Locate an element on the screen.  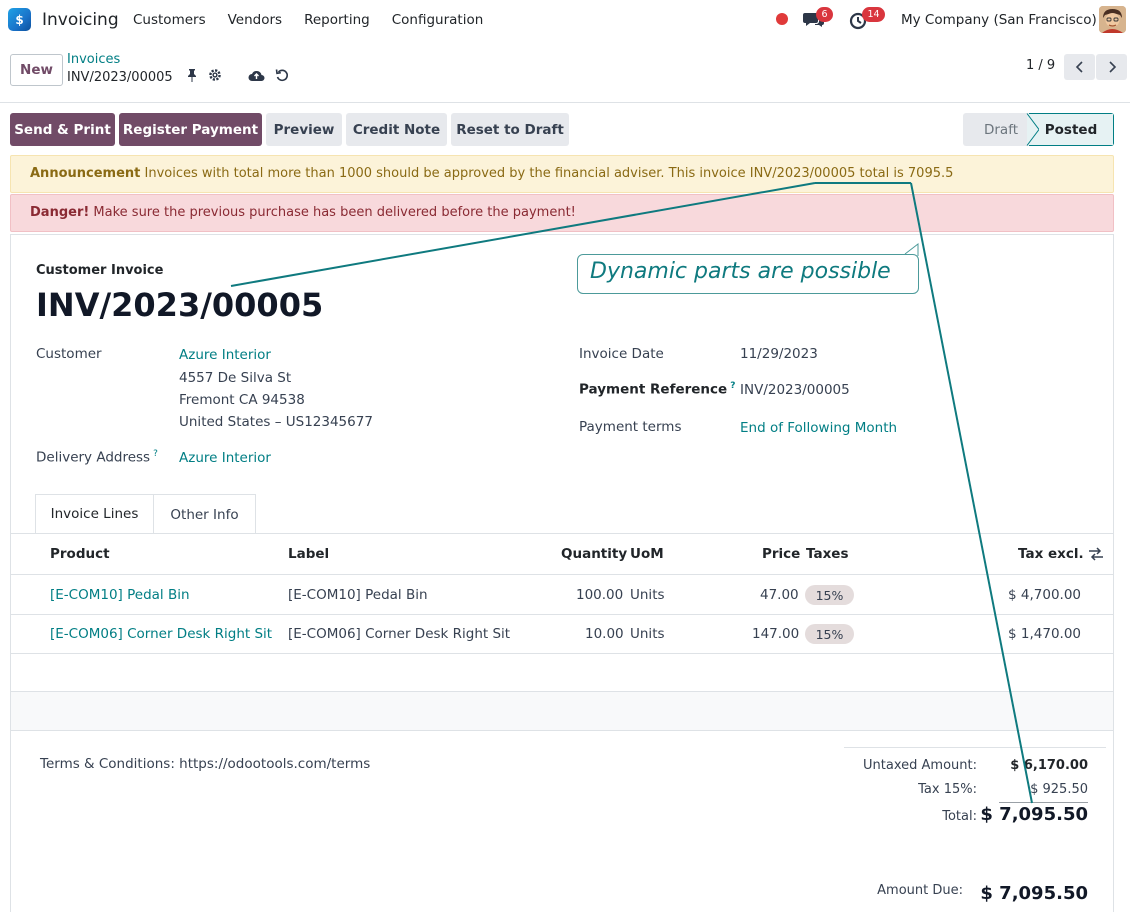
delivery-address-label: Delivery Address? is located at coordinates (97, 457).